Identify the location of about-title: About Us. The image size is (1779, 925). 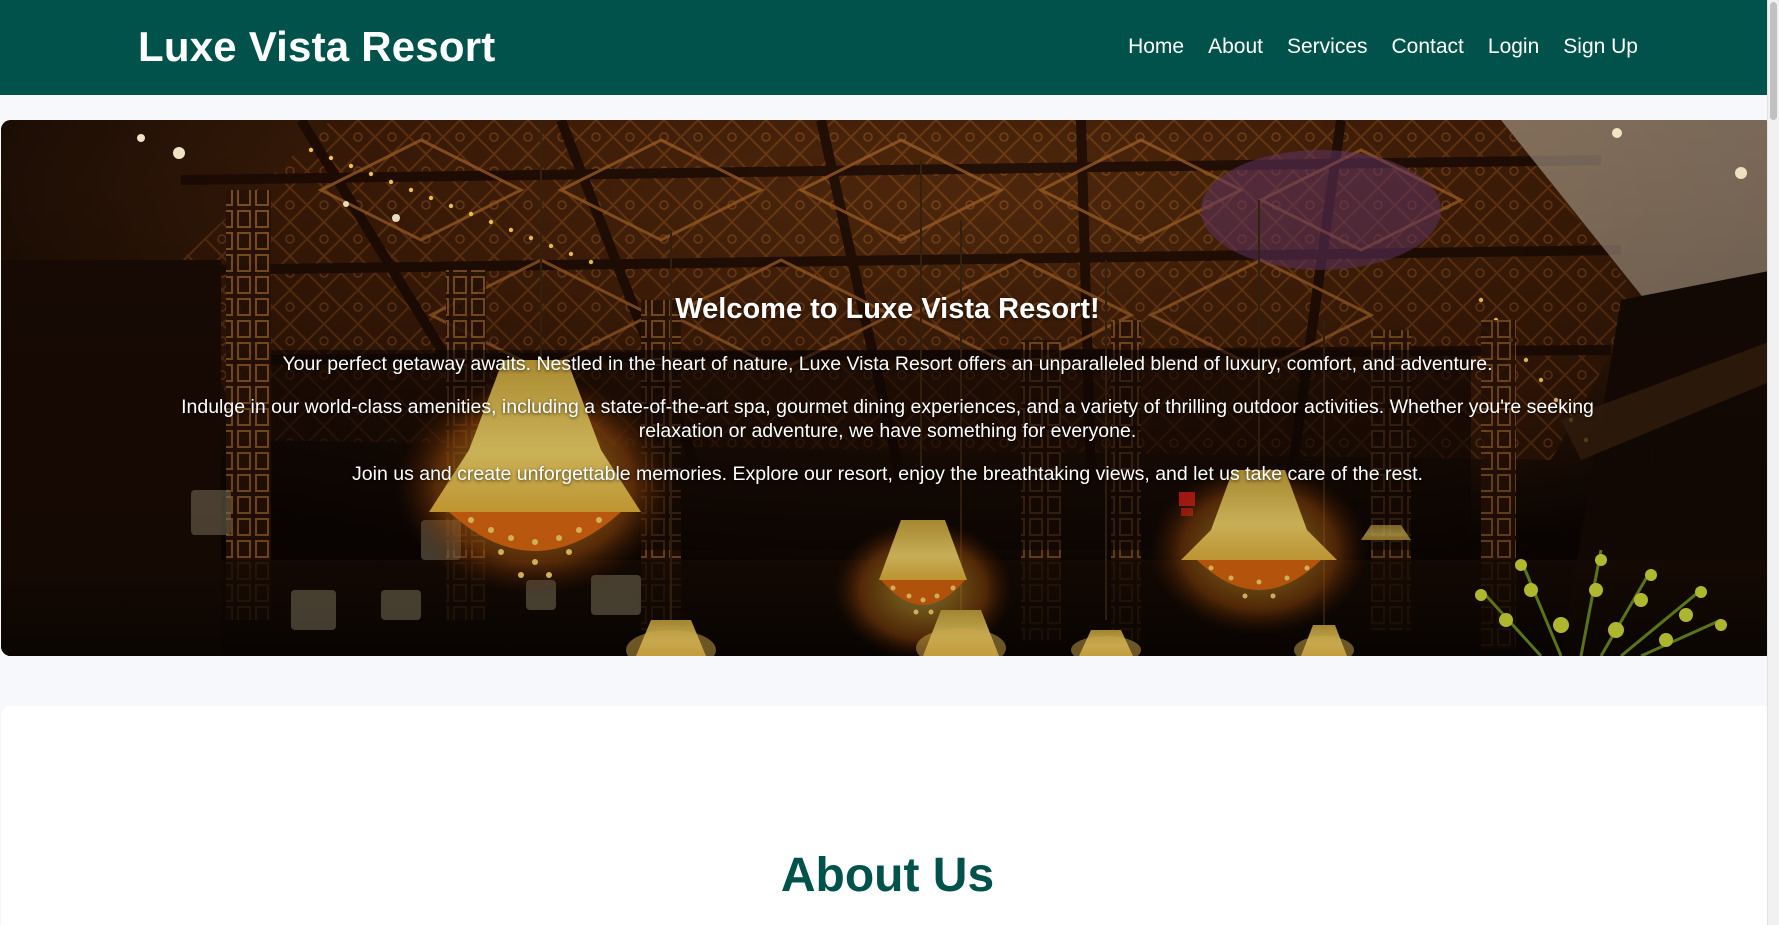
(887, 875).